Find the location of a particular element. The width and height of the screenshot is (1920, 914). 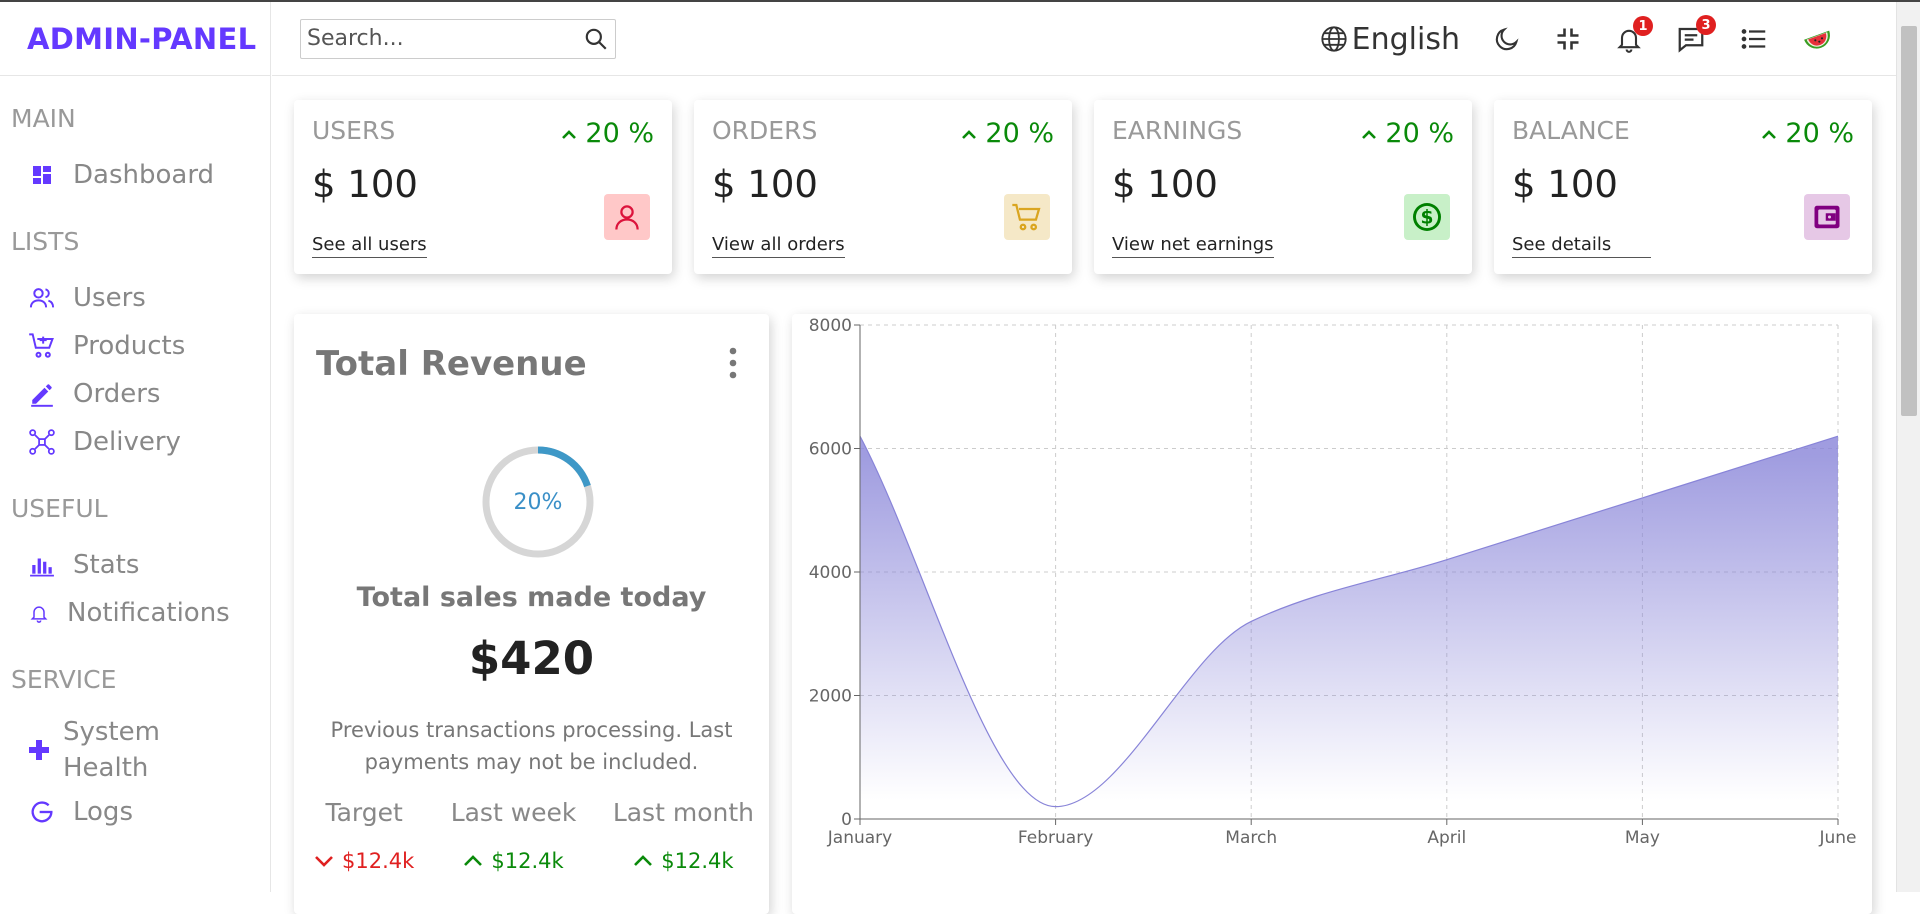

y-tick-label: 8000 is located at coordinates (830, 326).